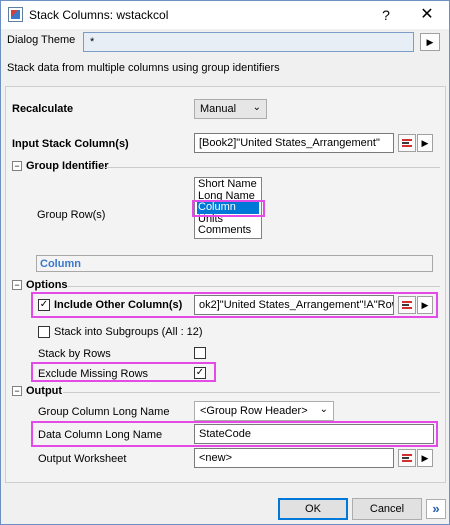  I want to click on highlight-column-option, so click(228, 208).